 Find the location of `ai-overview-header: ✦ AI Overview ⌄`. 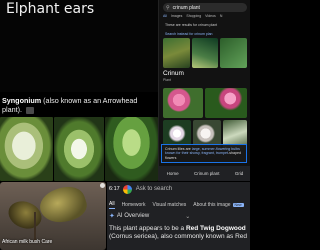

ai-overview-header: ✦ AI Overview ⌄ is located at coordinates (149, 216).